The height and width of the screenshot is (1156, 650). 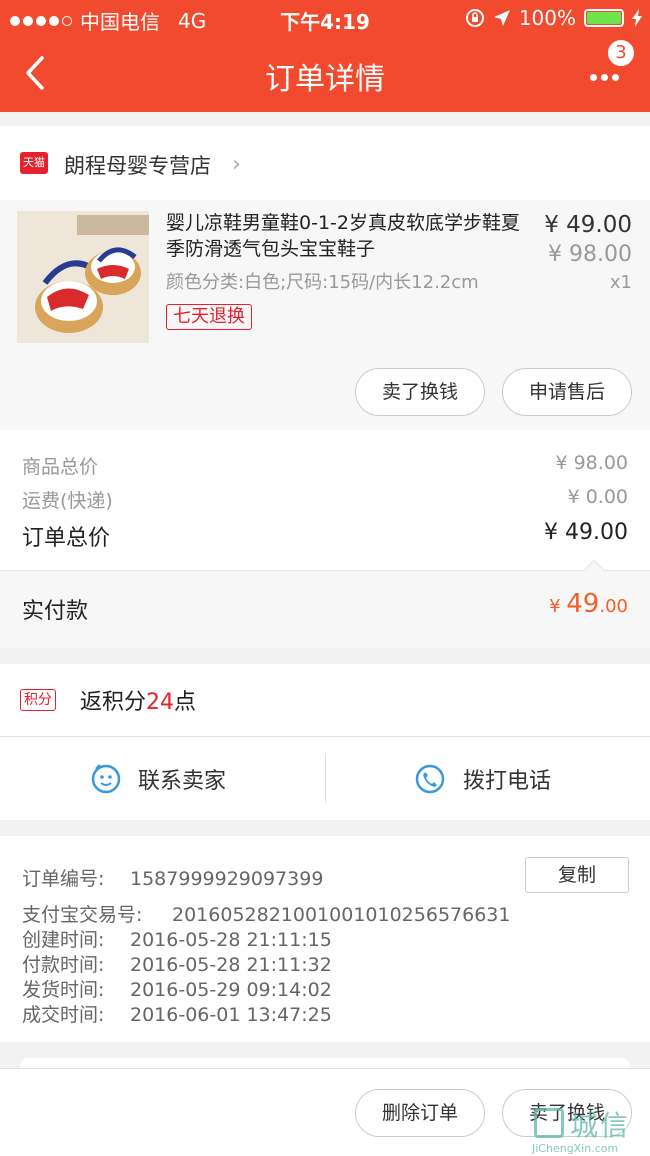 I want to click on shipping-value: ¥ 0.00, so click(x=597, y=497).